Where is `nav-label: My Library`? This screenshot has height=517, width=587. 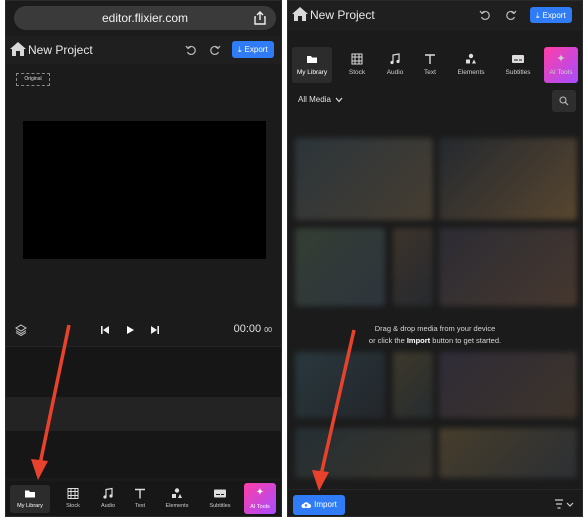
nav-label: My Library is located at coordinates (30, 506).